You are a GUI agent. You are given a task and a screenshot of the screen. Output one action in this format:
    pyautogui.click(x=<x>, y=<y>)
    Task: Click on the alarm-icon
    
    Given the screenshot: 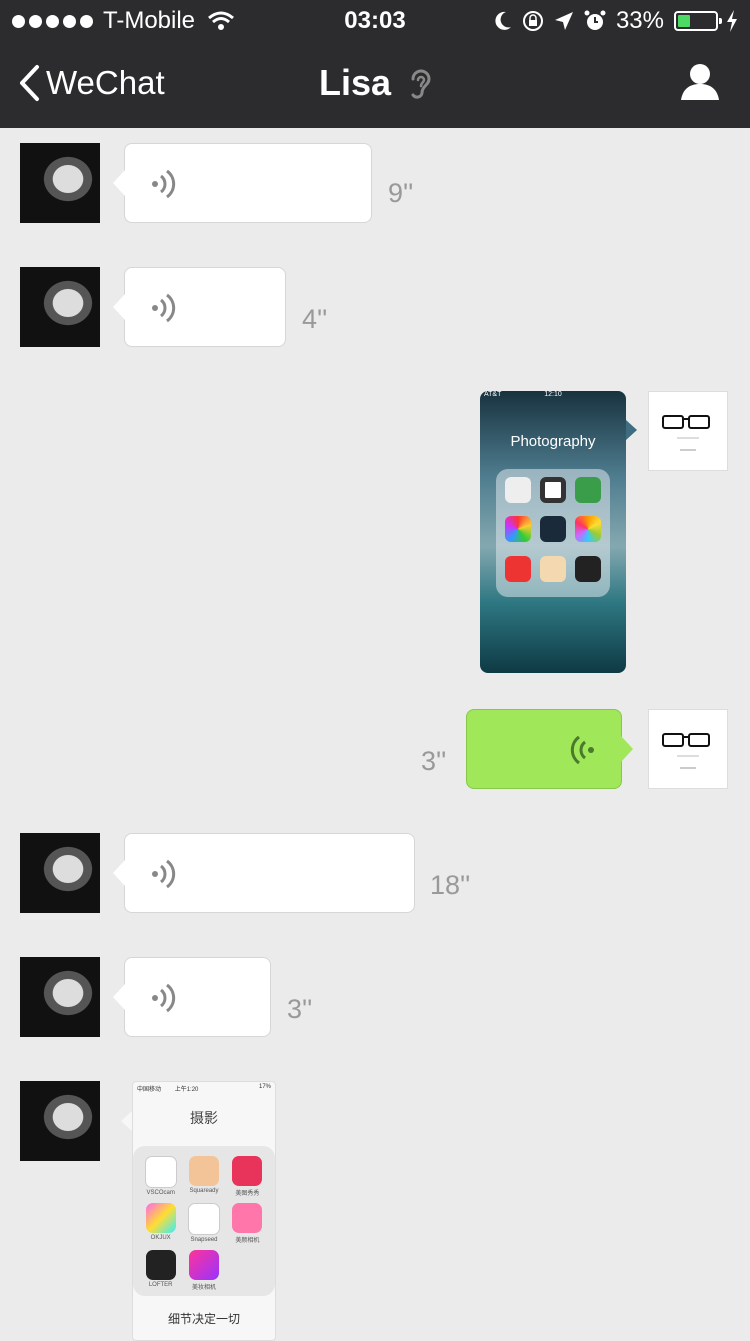 What is the action you would take?
    pyautogui.click(x=595, y=20)
    